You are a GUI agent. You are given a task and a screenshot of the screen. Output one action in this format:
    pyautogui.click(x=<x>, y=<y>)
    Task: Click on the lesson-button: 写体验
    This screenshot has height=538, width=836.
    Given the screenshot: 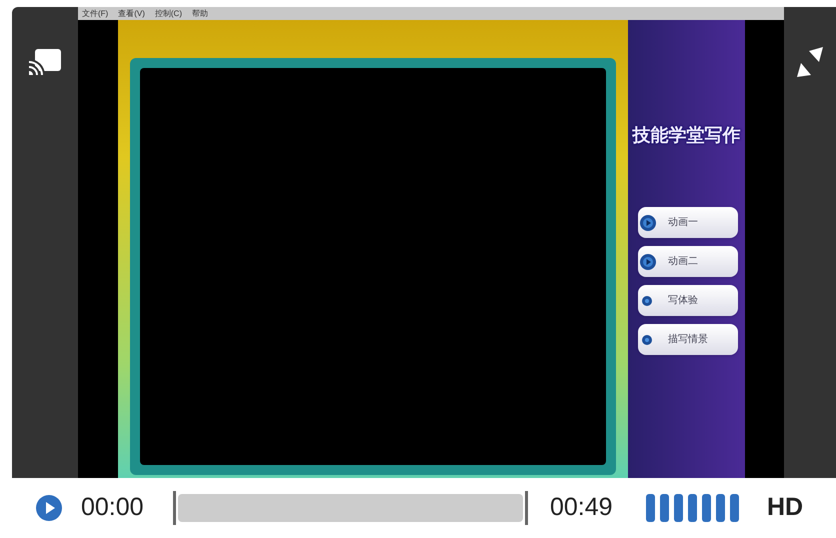 What is the action you would take?
    pyautogui.click(x=688, y=300)
    